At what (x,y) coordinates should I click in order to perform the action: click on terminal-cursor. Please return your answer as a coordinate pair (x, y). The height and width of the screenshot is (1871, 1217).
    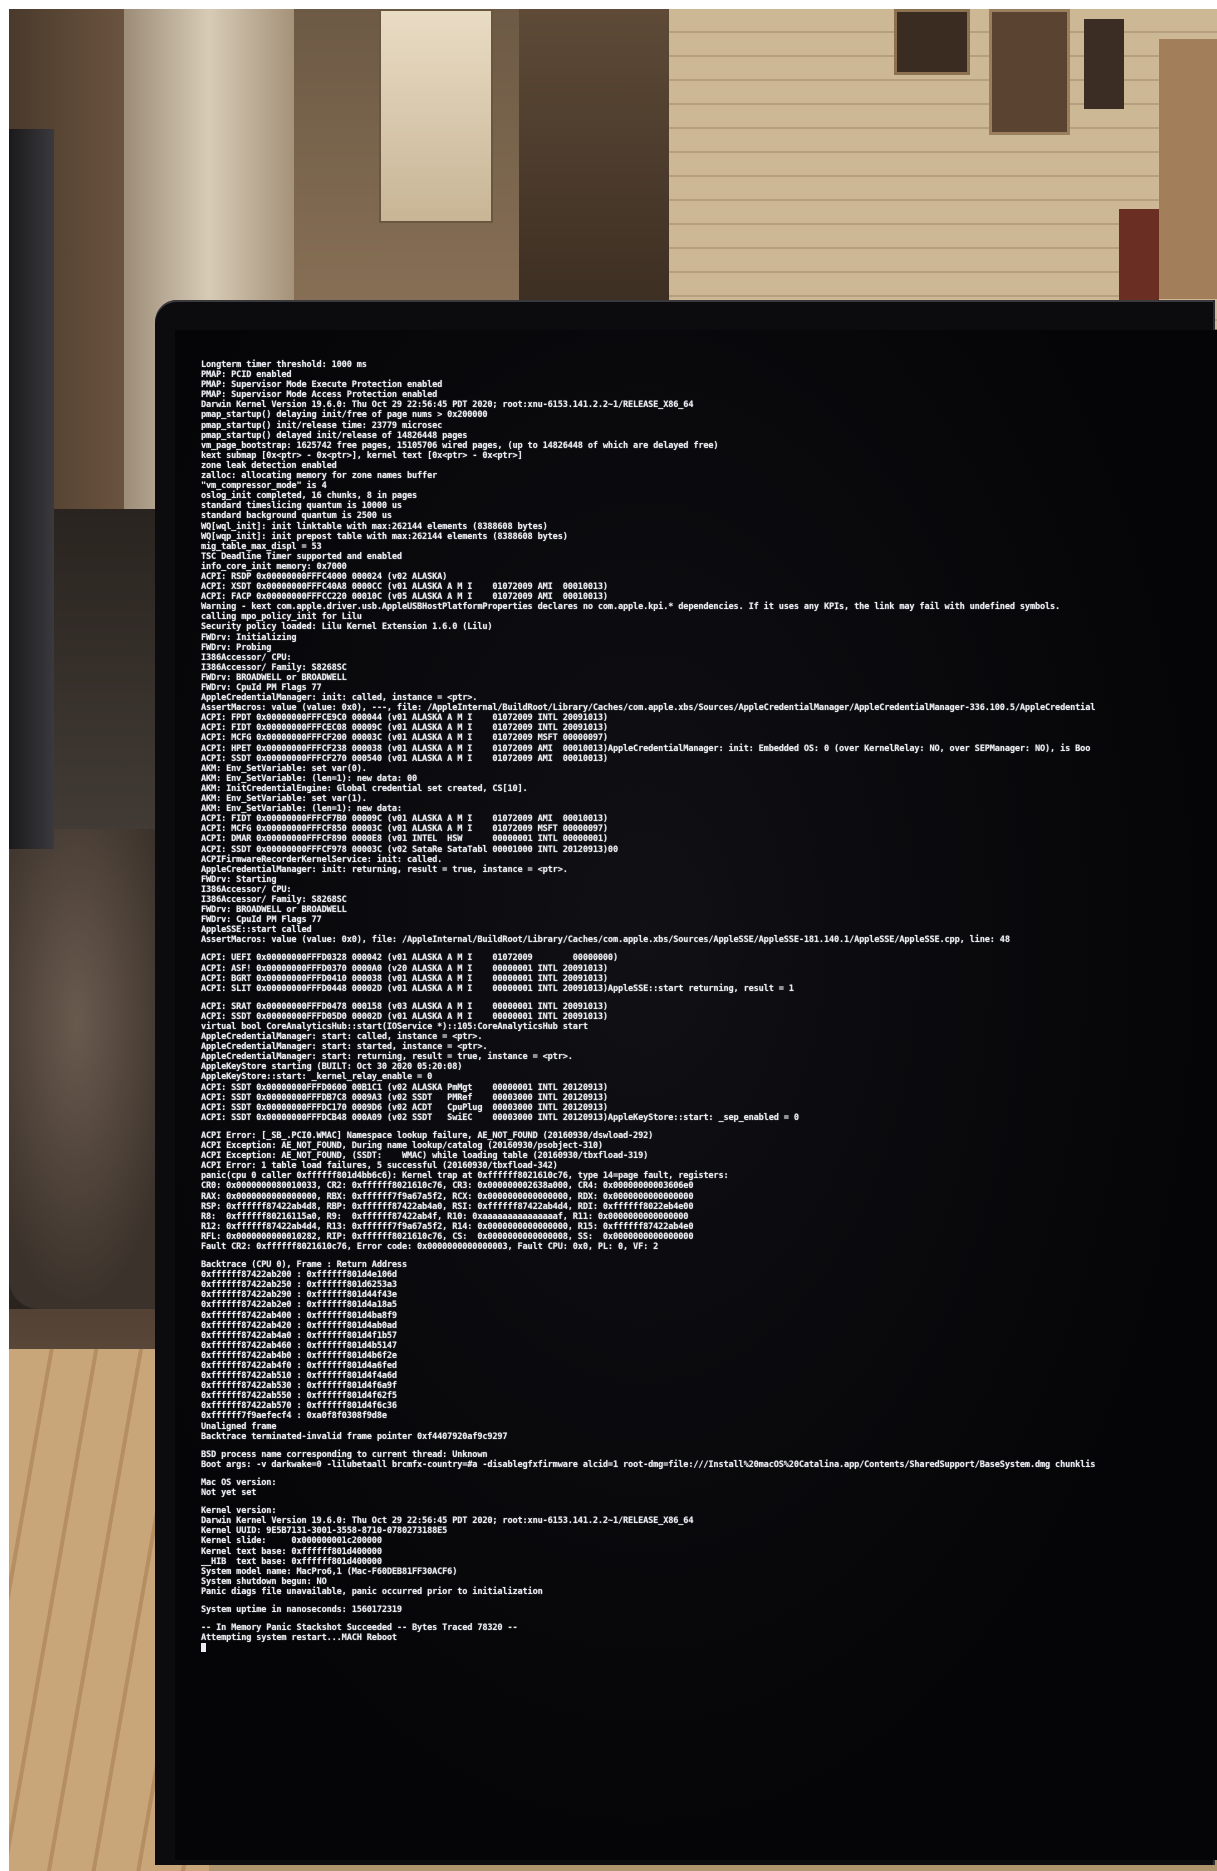
    Looking at the image, I should click on (203, 1648).